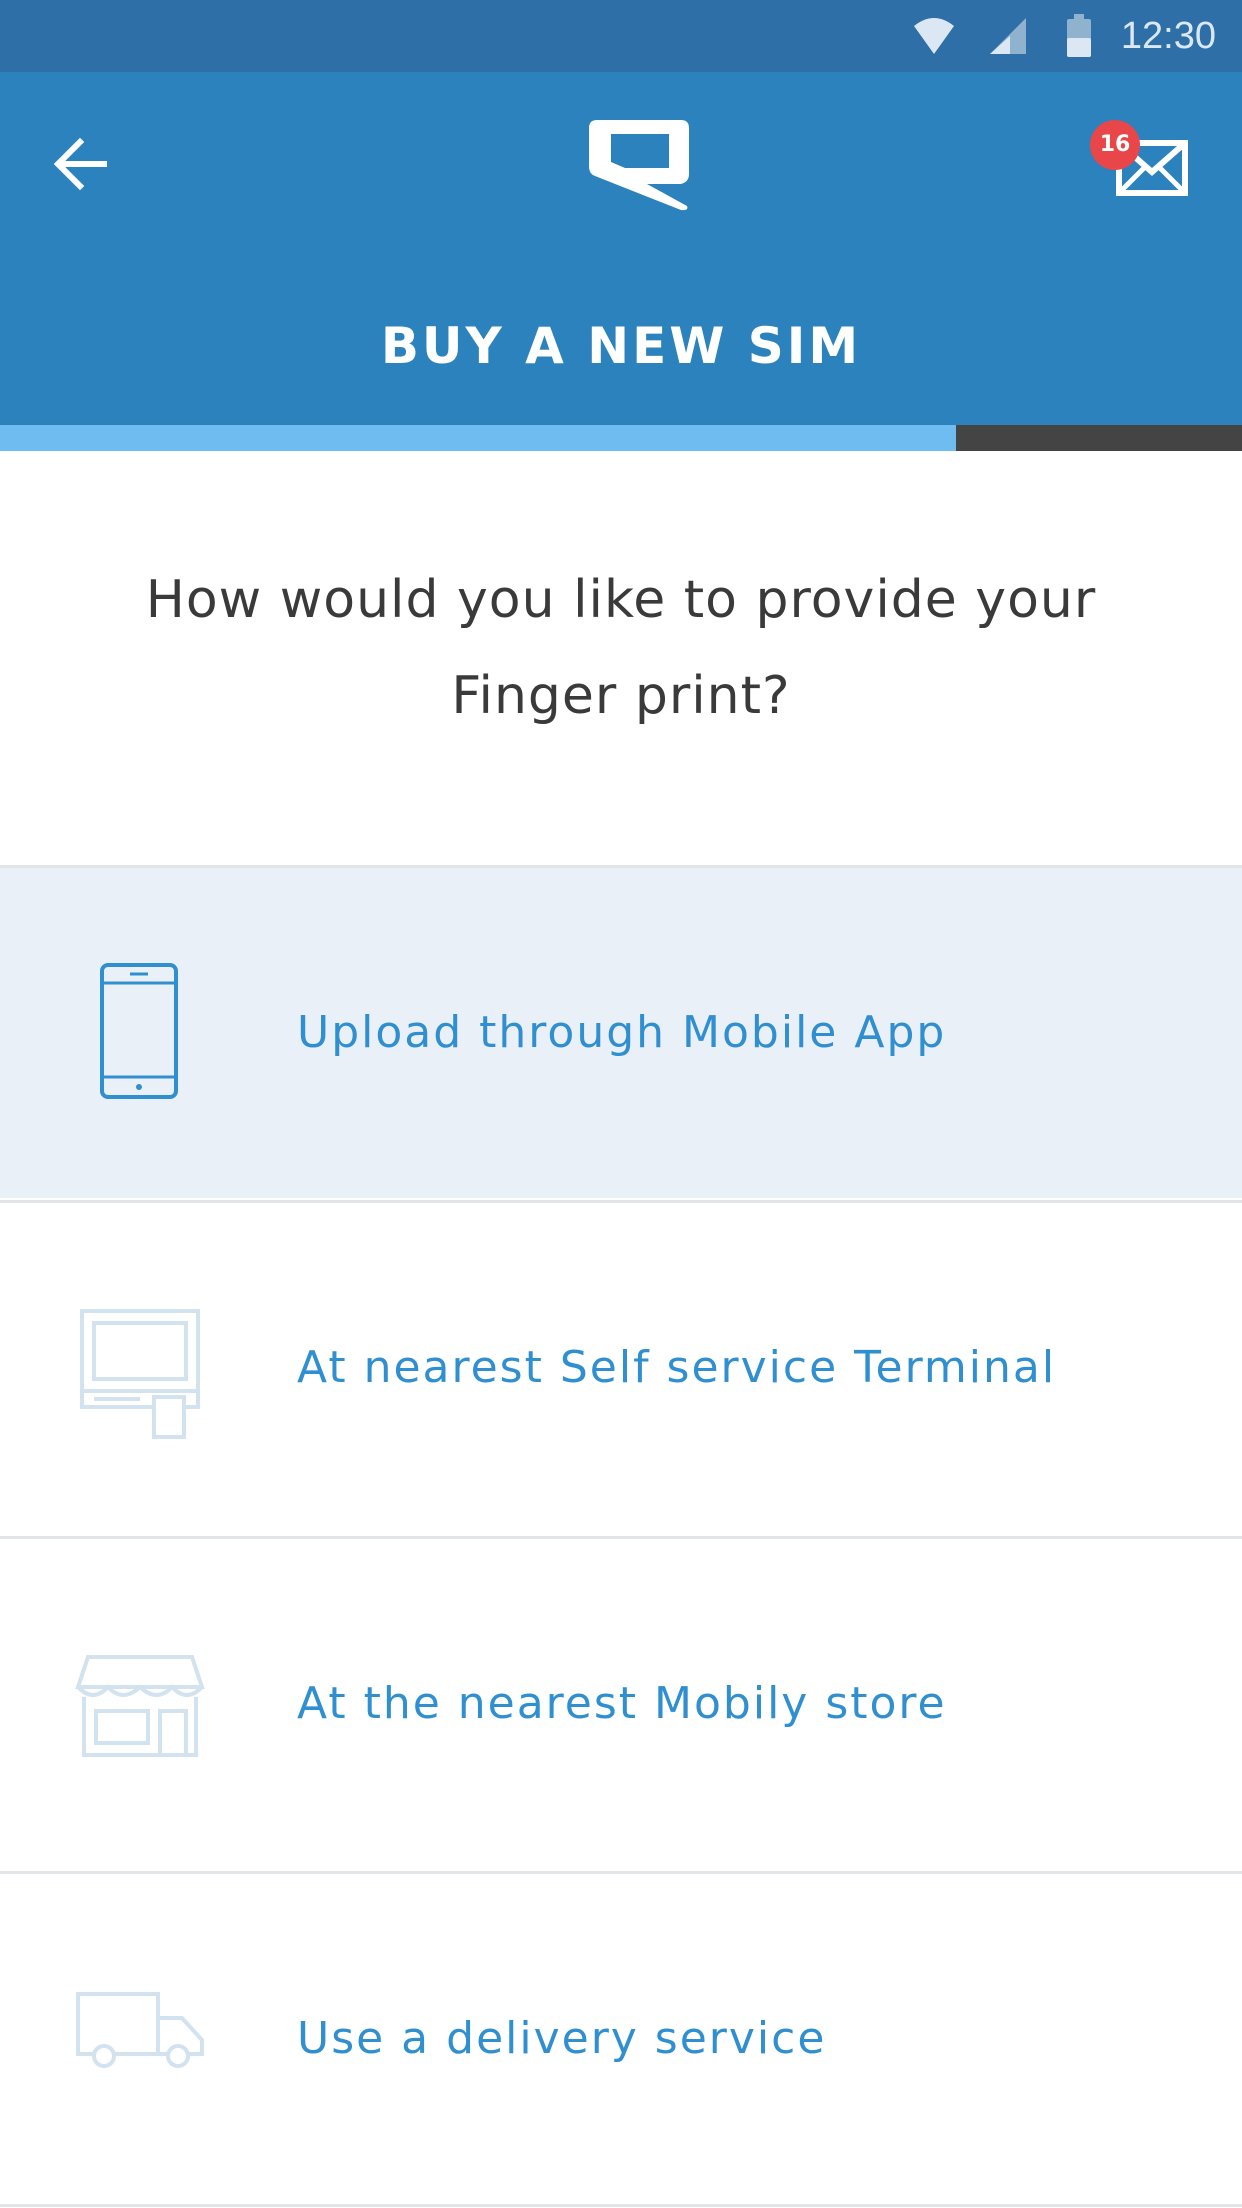  What do you see at coordinates (140, 1706) in the screenshot?
I see `store-icon` at bounding box center [140, 1706].